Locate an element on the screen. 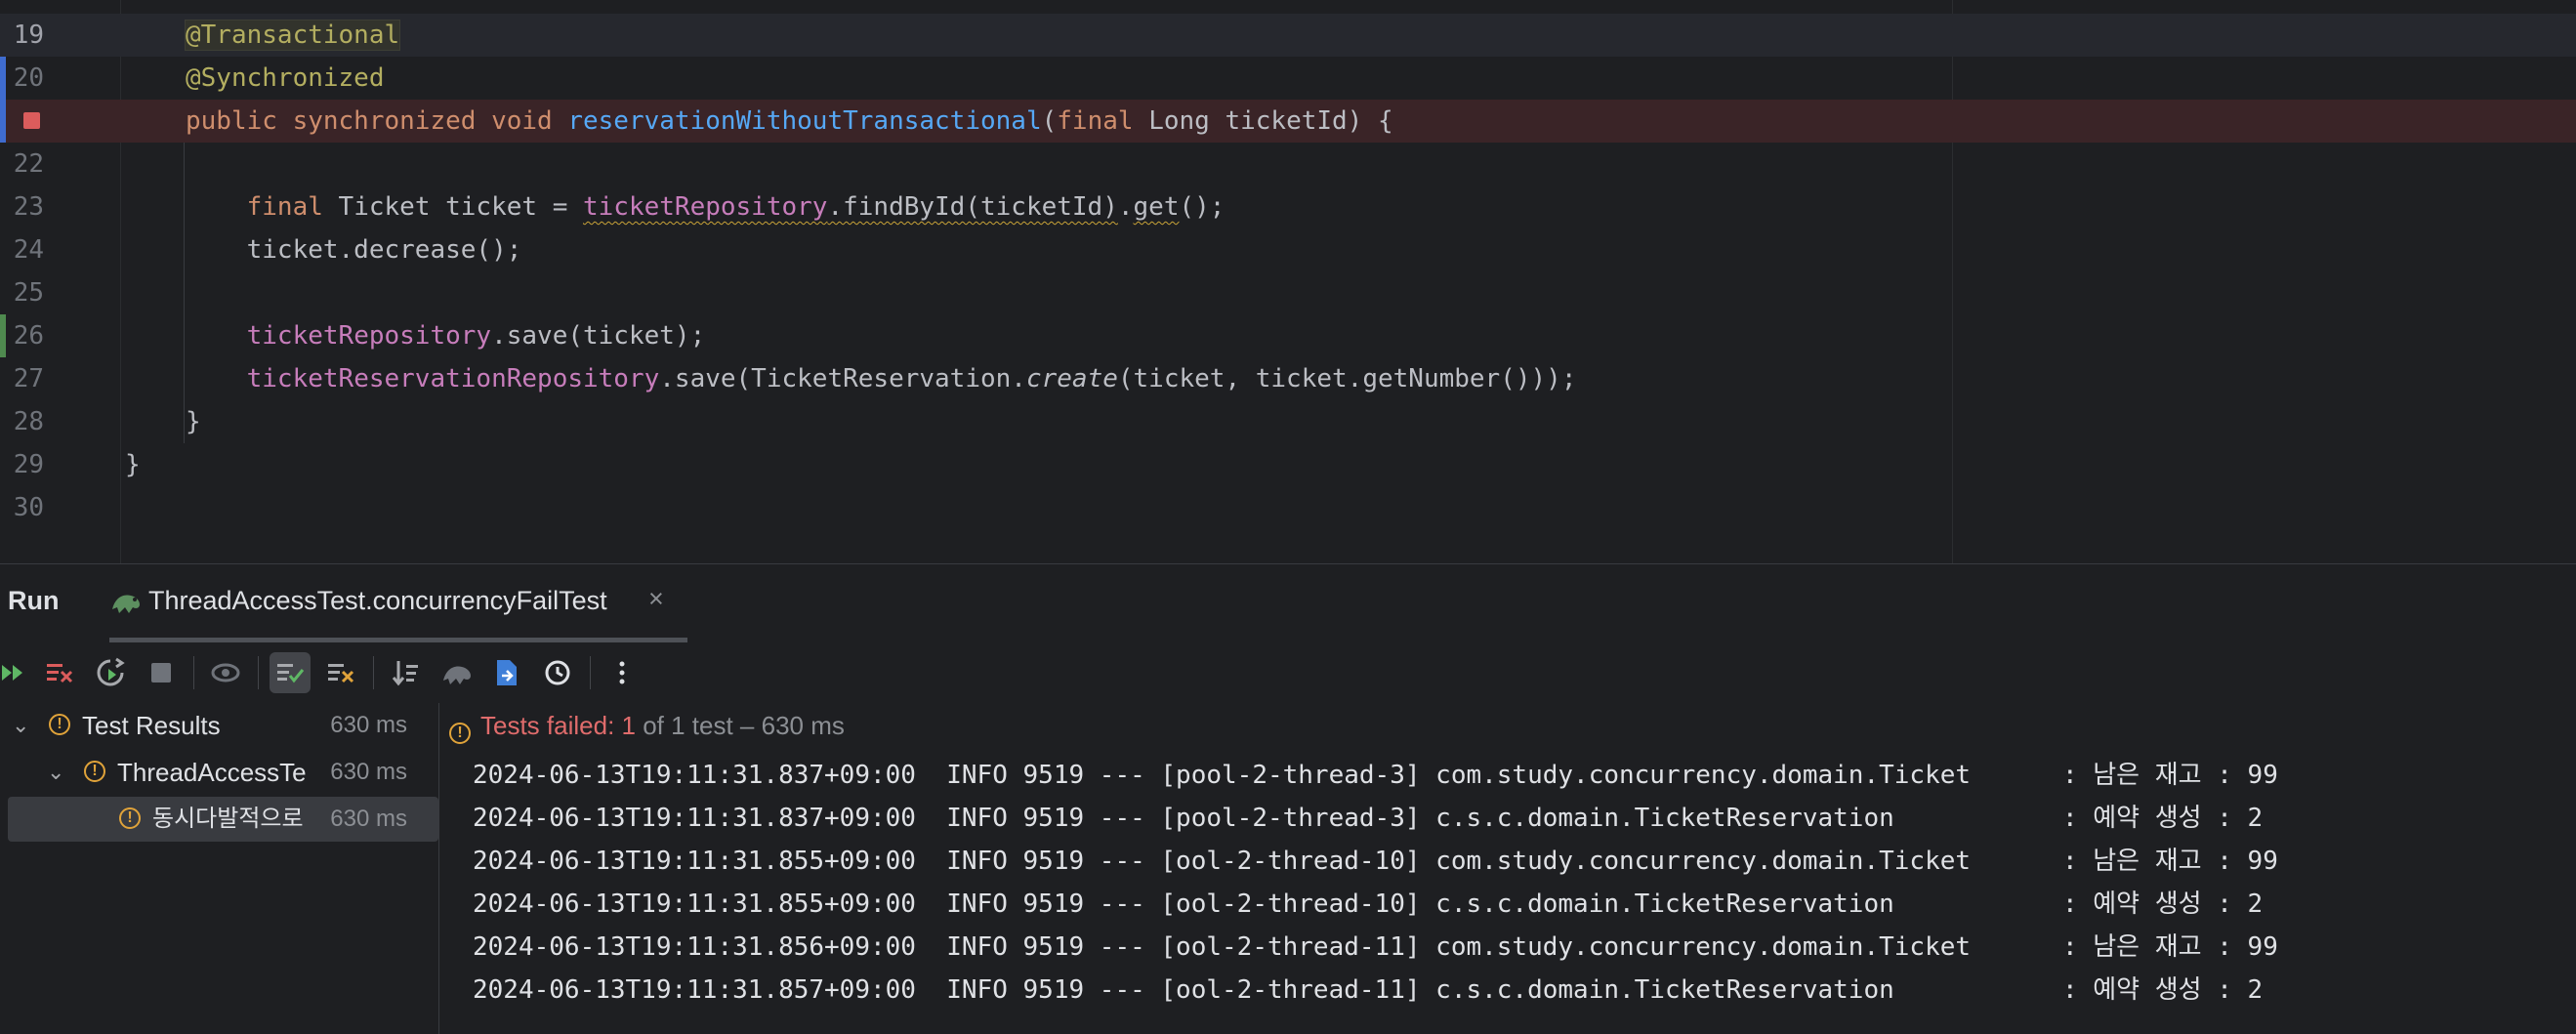 This screenshot has width=2576, height=1034. code-token: @Synchronized is located at coordinates (285, 78).